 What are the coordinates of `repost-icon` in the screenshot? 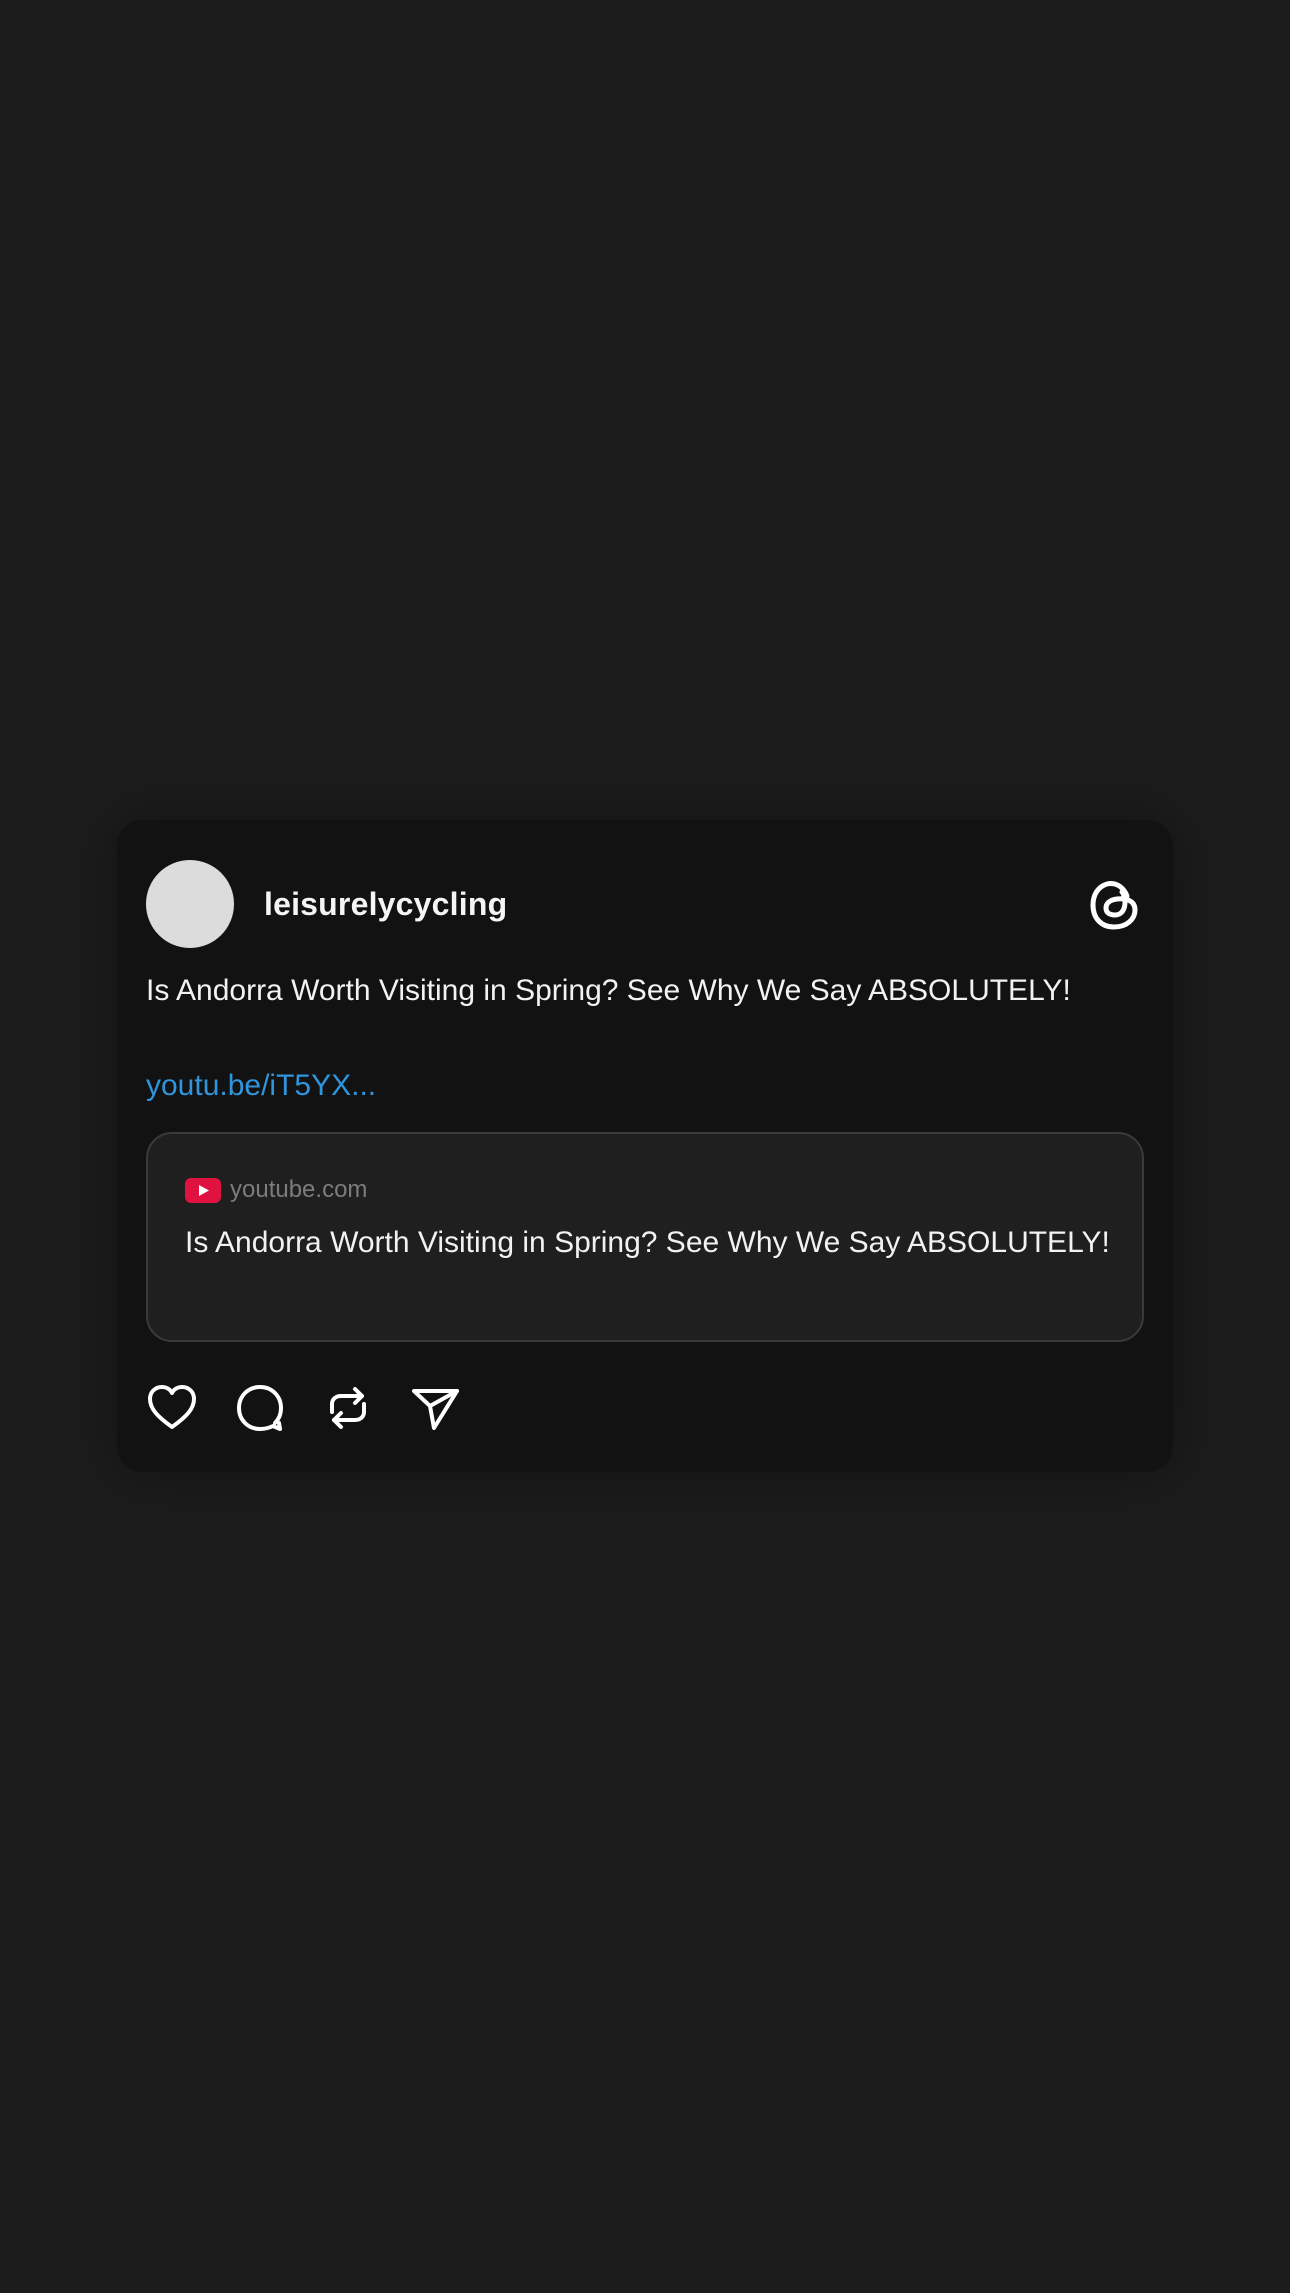 It's located at (348, 1408).